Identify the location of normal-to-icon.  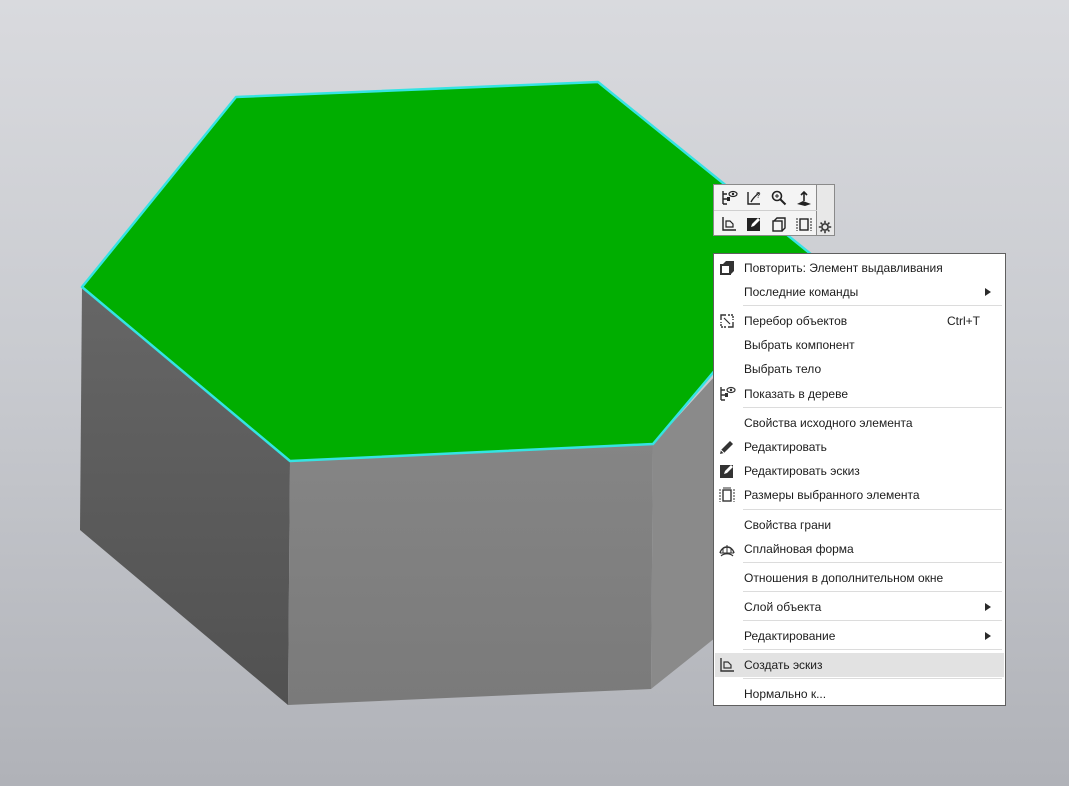
(804, 198).